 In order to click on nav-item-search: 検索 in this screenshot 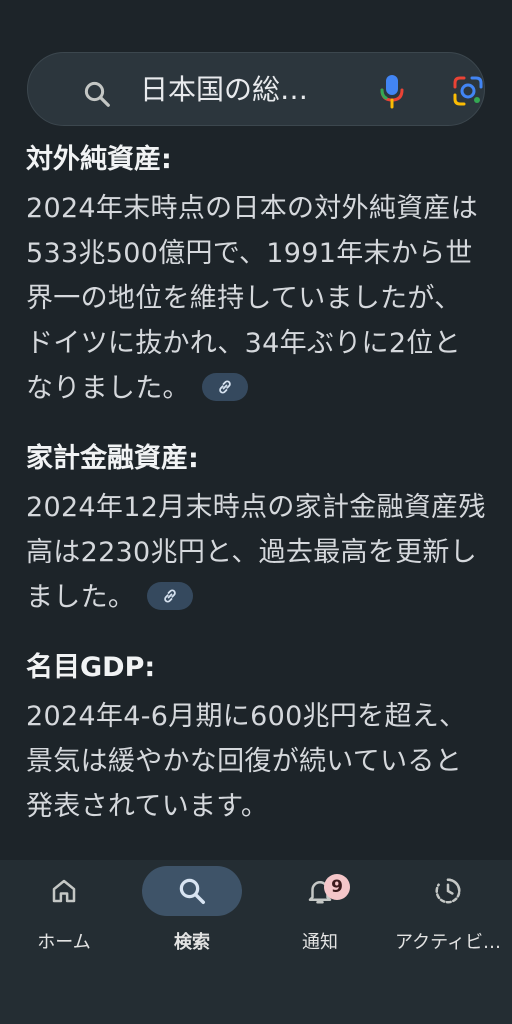, I will do `click(192, 916)`.